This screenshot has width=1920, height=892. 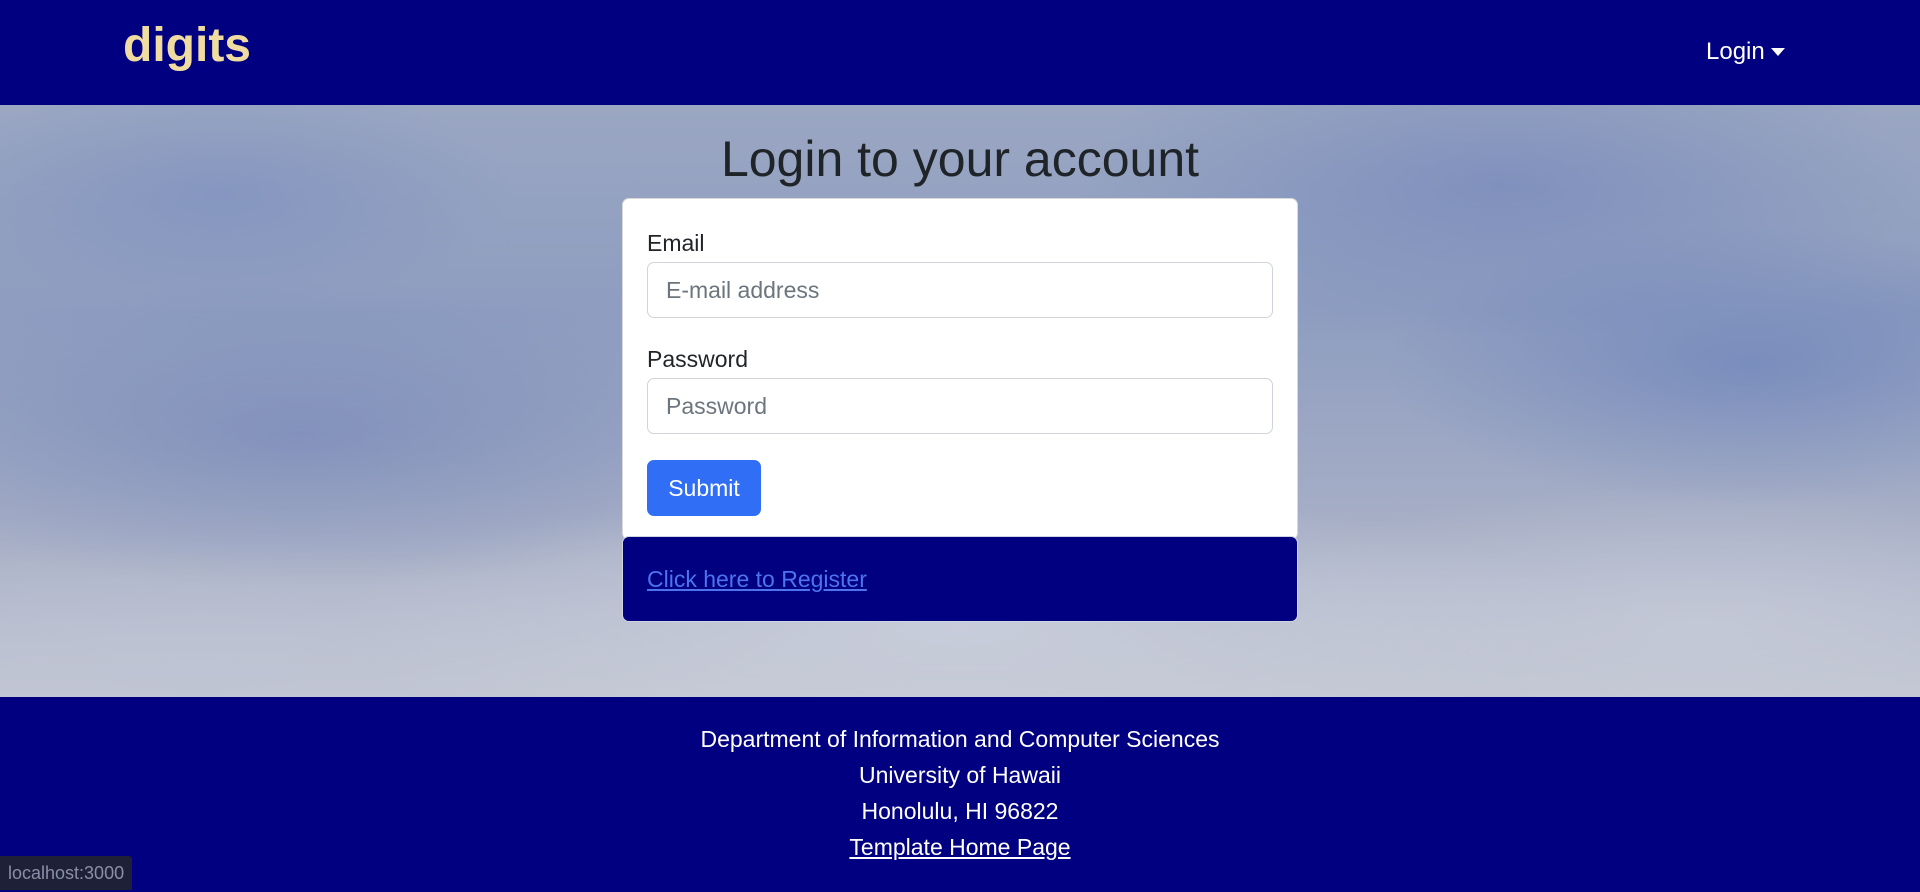 I want to click on submit-button: Submit, so click(x=704, y=488).